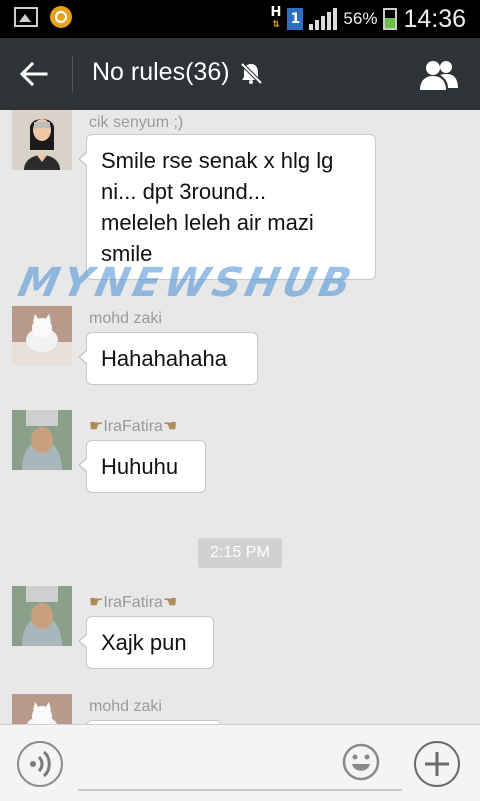  Describe the element at coordinates (26, 17) in the screenshot. I see `gallery-notification-icon` at that location.